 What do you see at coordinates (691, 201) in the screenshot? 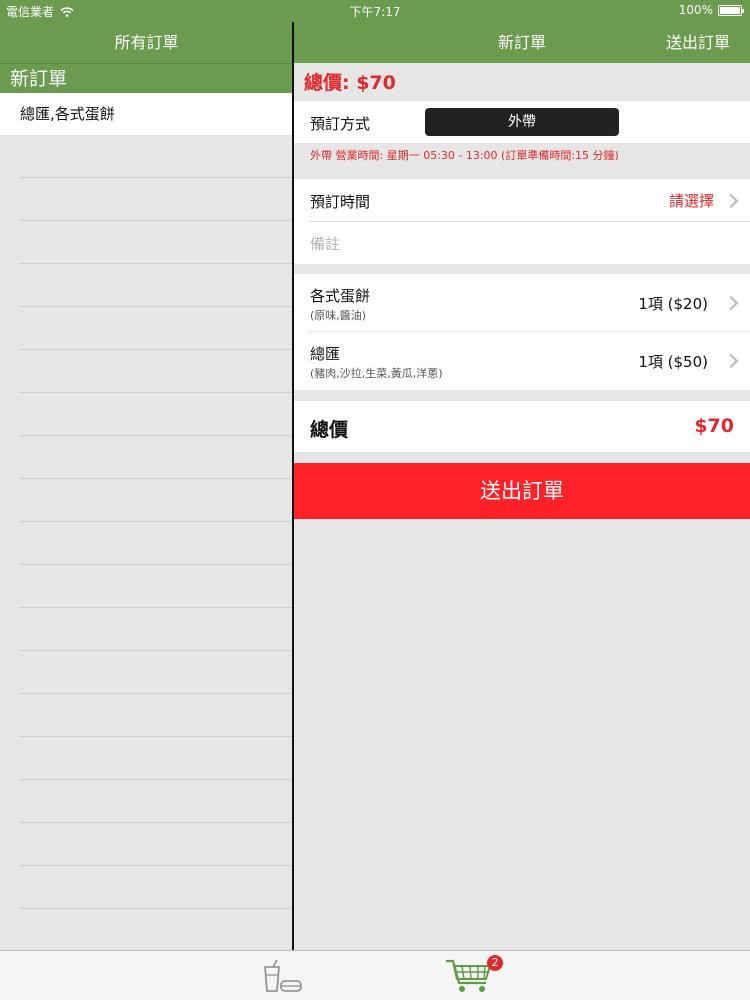
I see `order-time-value: 請選擇` at bounding box center [691, 201].